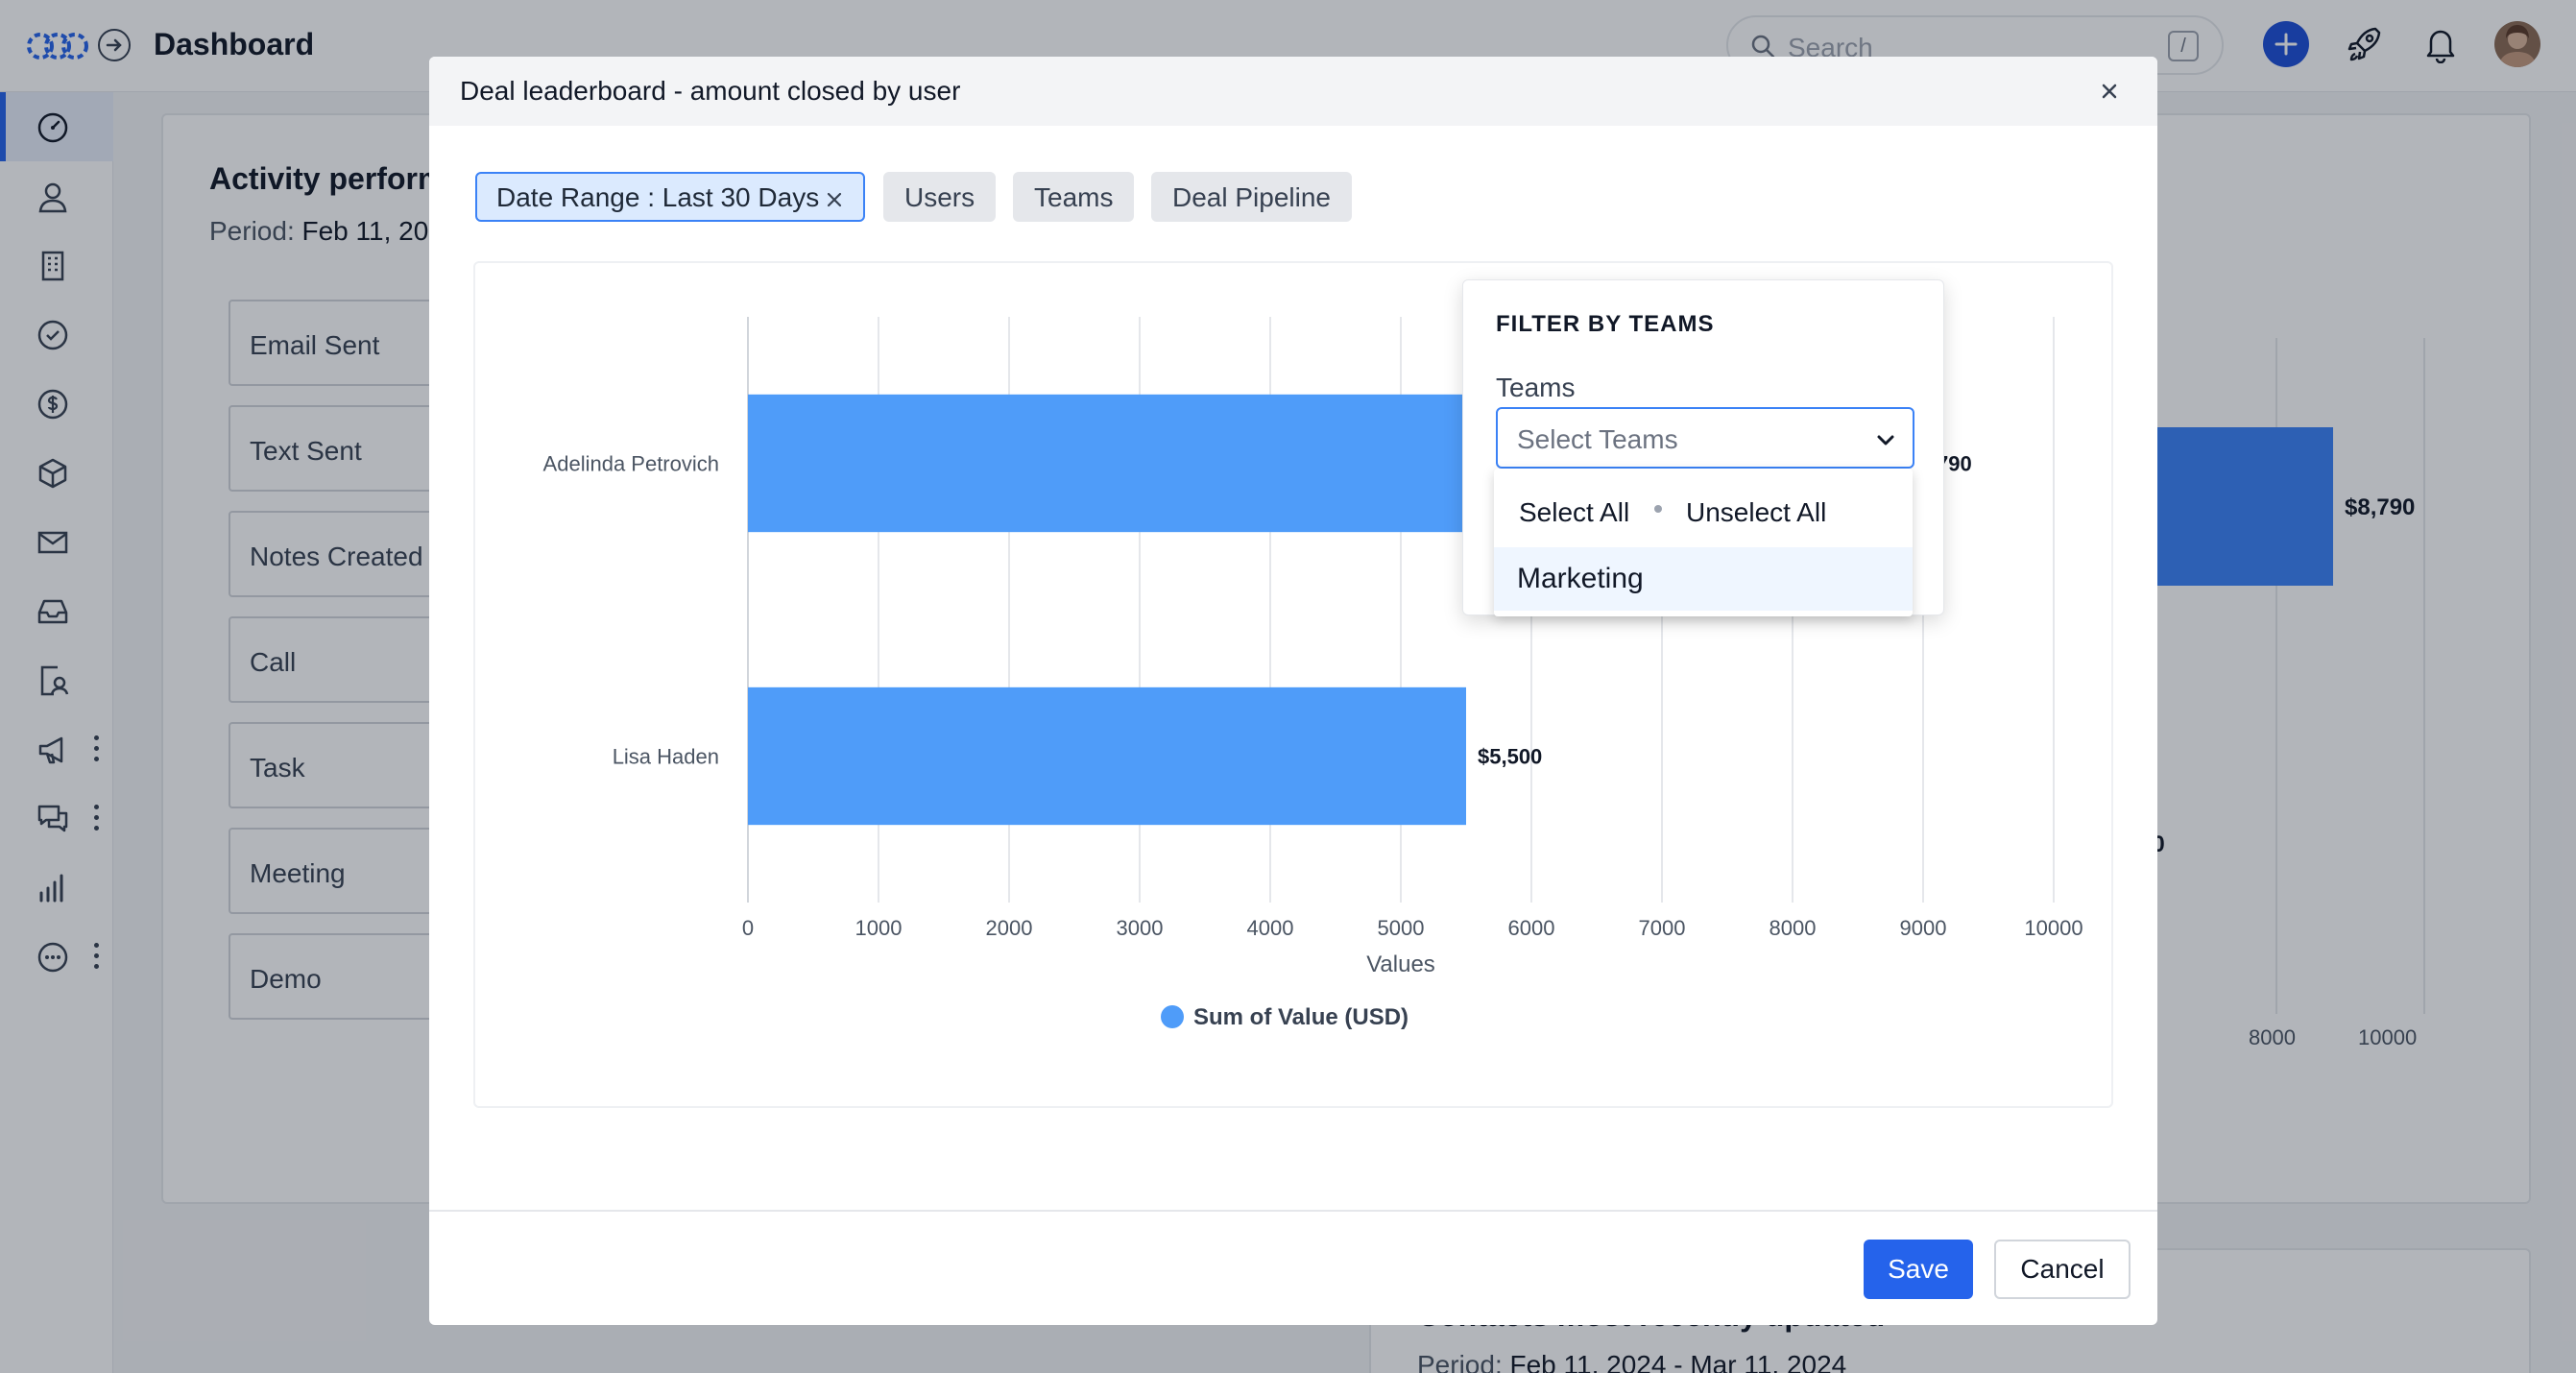 Image resolution: width=2576 pixels, height=1373 pixels. Describe the element at coordinates (1597, 439) in the screenshot. I see `teams-select-placeholder: Select Teams` at that location.